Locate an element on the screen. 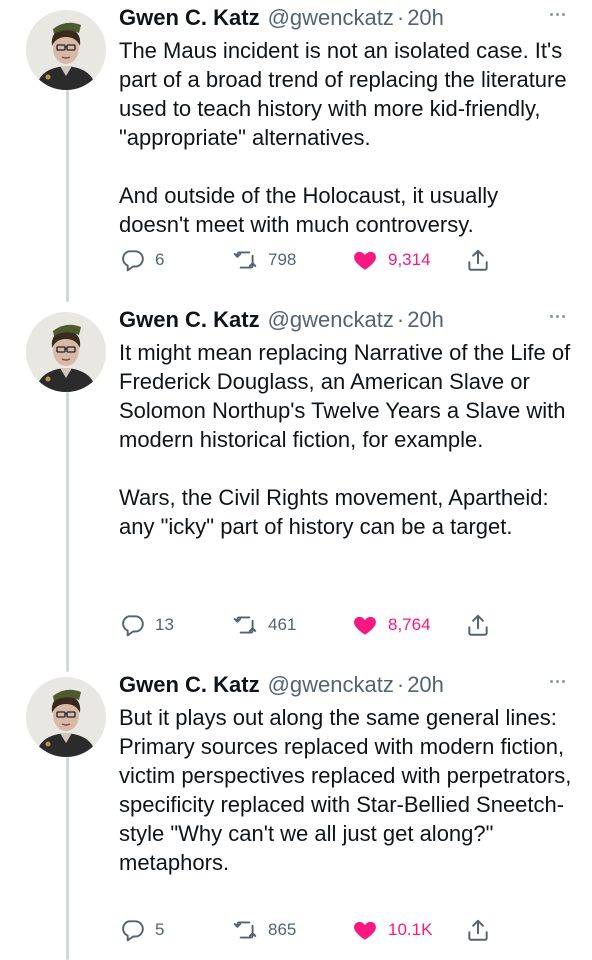  retweet-button: 461 is located at coordinates (264, 625).